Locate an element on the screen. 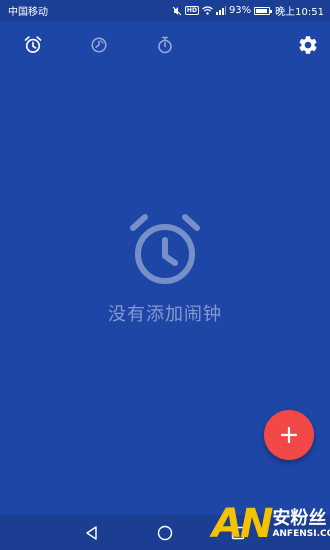  signal-icon is located at coordinates (220, 10).